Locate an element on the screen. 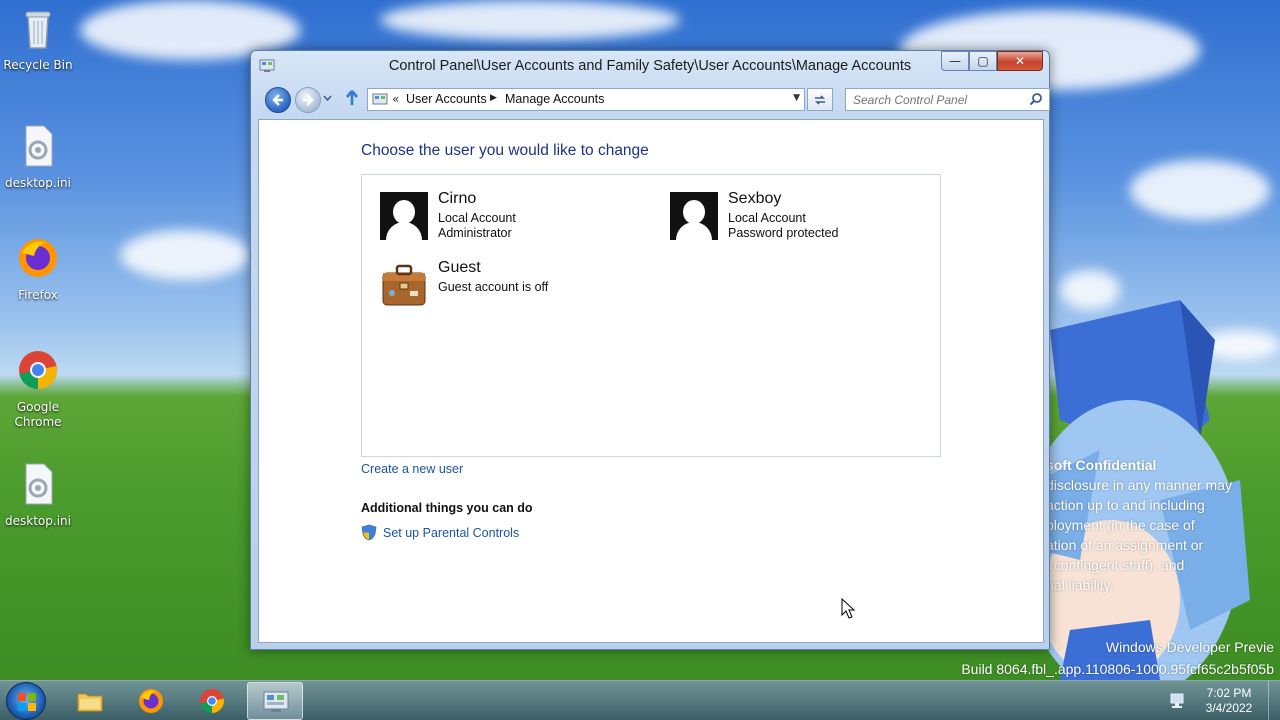  minimize-button: — is located at coordinates (955, 61).